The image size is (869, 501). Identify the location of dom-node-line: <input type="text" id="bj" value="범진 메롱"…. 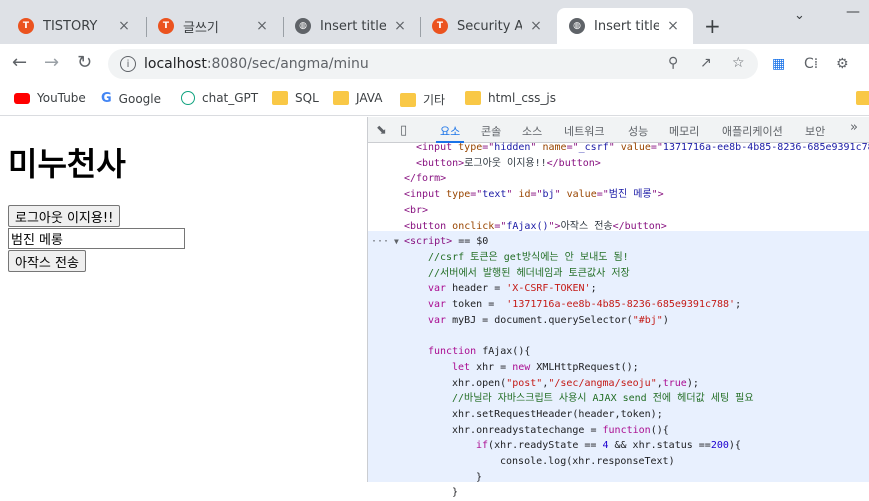
(618, 195).